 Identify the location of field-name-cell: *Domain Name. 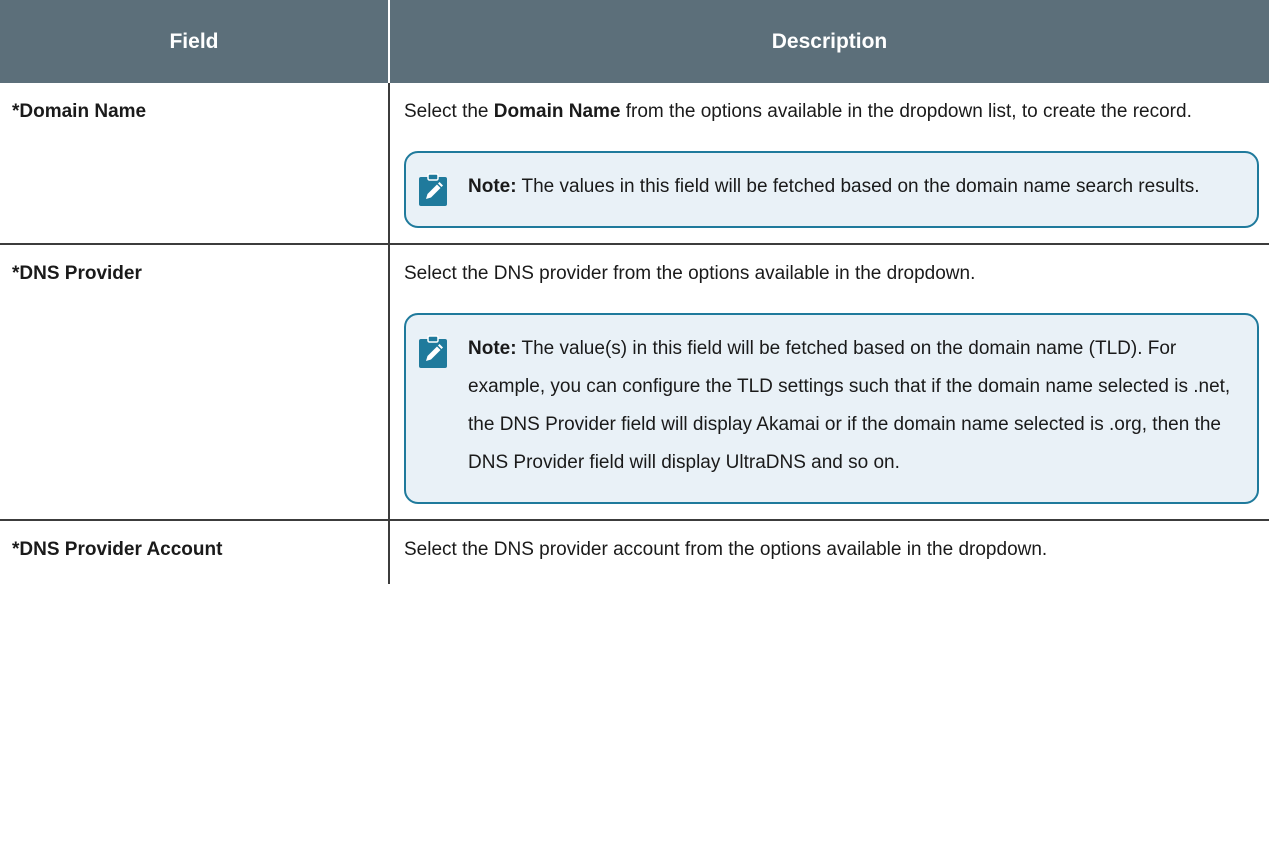
(195, 164).